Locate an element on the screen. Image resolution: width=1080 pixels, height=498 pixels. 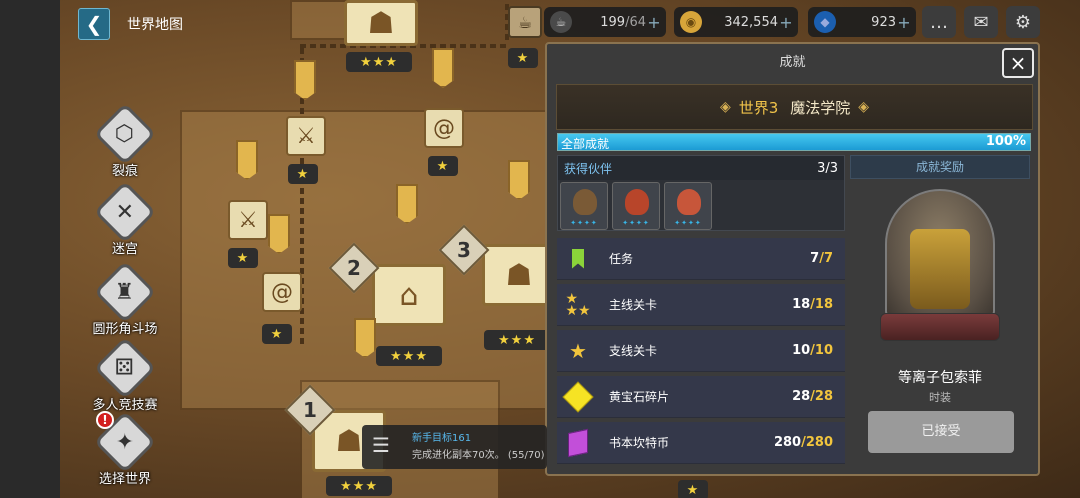
achievement-name: 支线关卡 is located at coordinates (633, 351).